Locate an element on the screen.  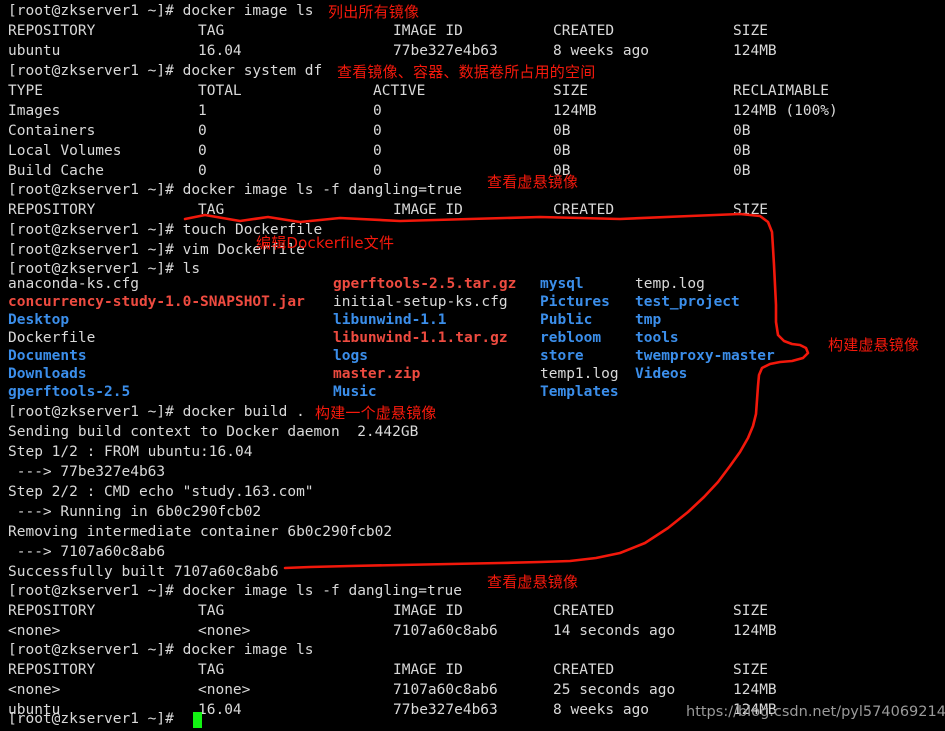
terminal-text: gperftools-2.5.tar.gz is located at coordinates (425, 284).